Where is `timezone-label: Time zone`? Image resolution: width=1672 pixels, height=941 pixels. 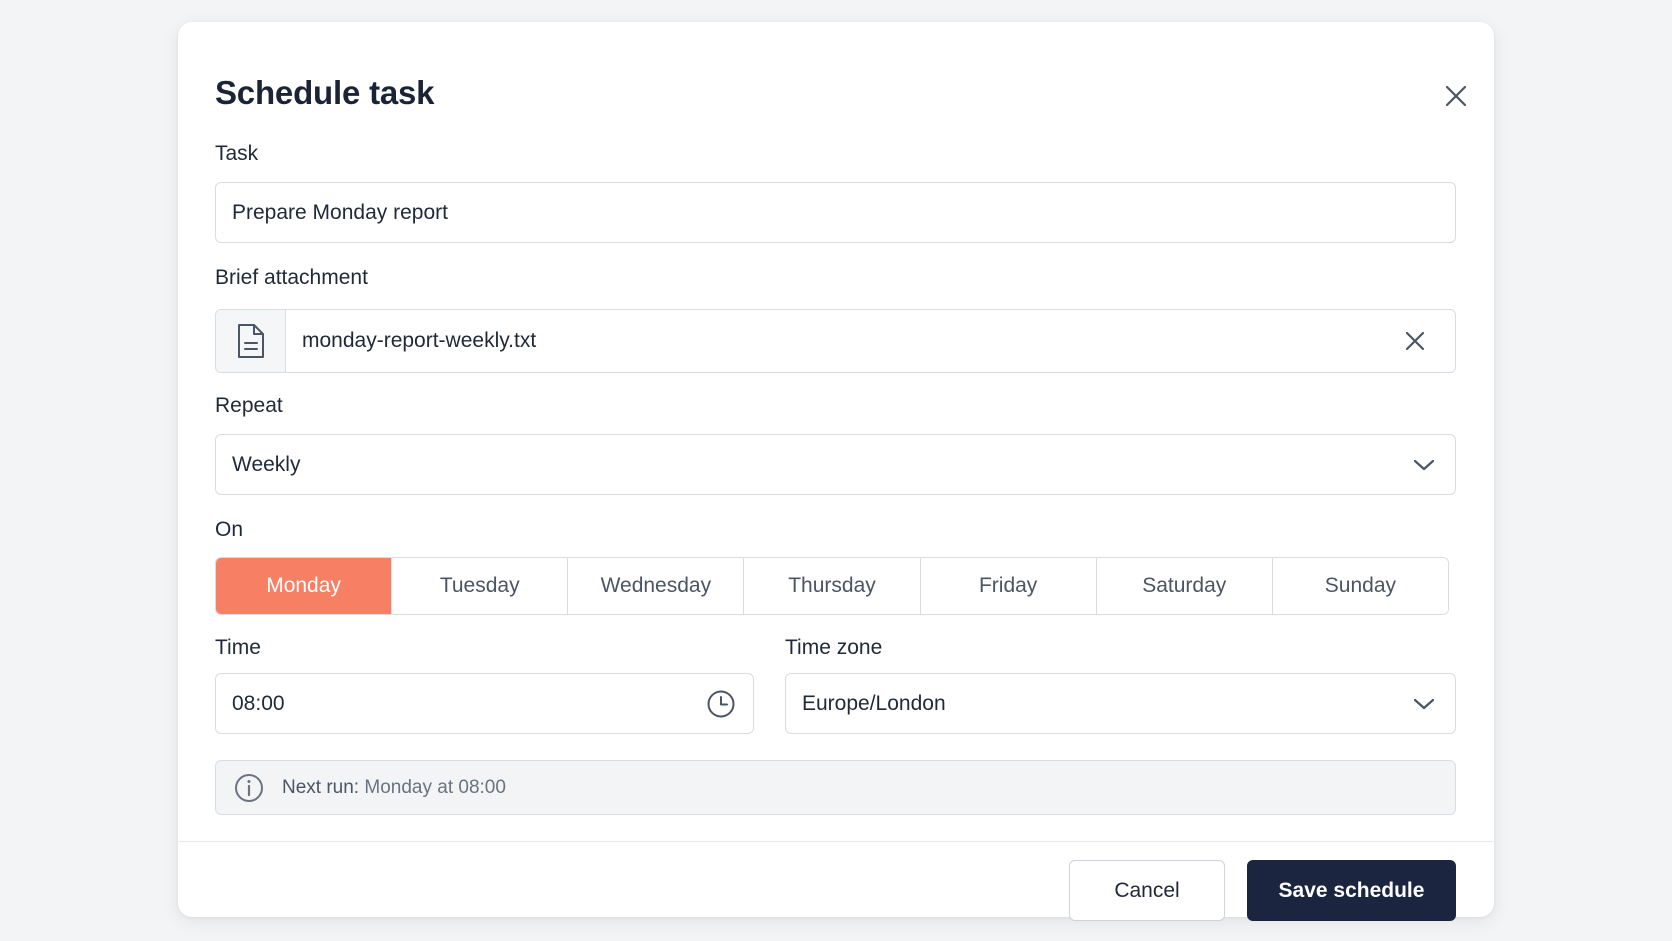
timezone-label: Time zone is located at coordinates (834, 647).